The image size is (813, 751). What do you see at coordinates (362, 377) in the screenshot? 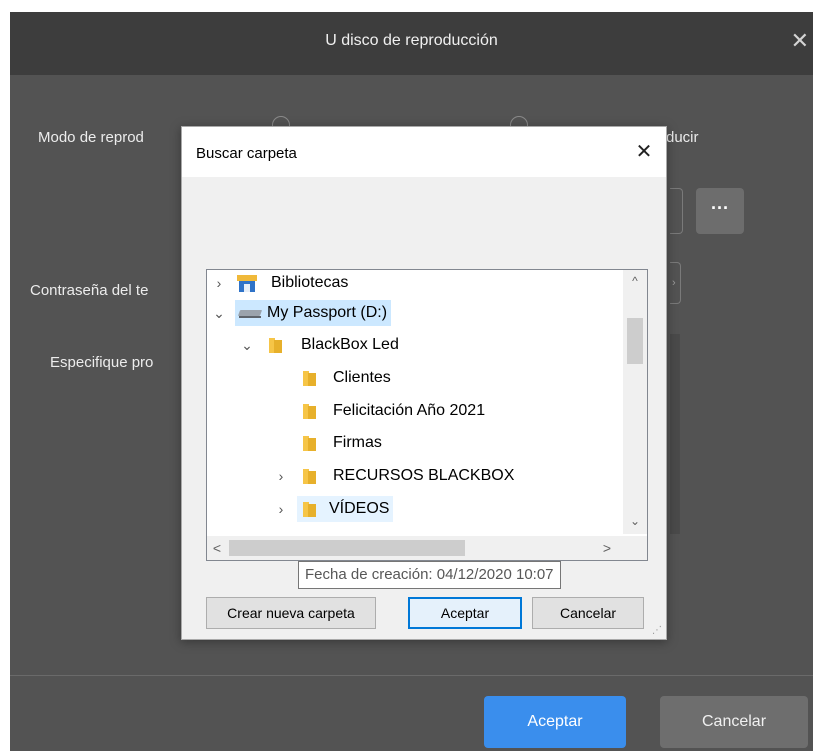
I see `tree-item-label: Clientes` at bounding box center [362, 377].